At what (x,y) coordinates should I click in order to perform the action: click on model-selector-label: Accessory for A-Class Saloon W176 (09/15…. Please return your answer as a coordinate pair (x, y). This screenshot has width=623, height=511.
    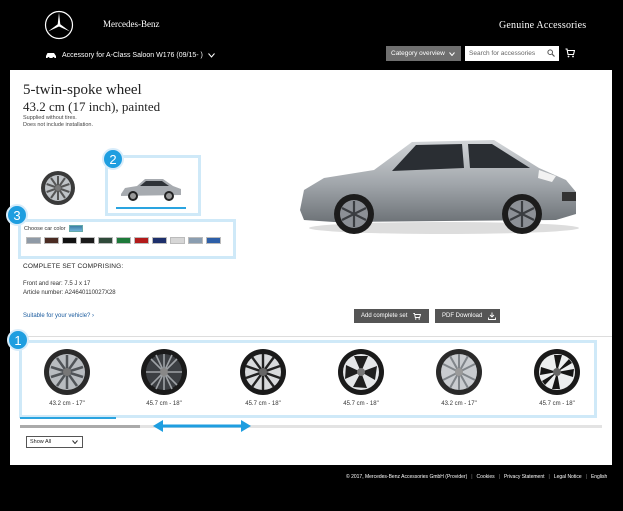
    Looking at the image, I should click on (132, 55).